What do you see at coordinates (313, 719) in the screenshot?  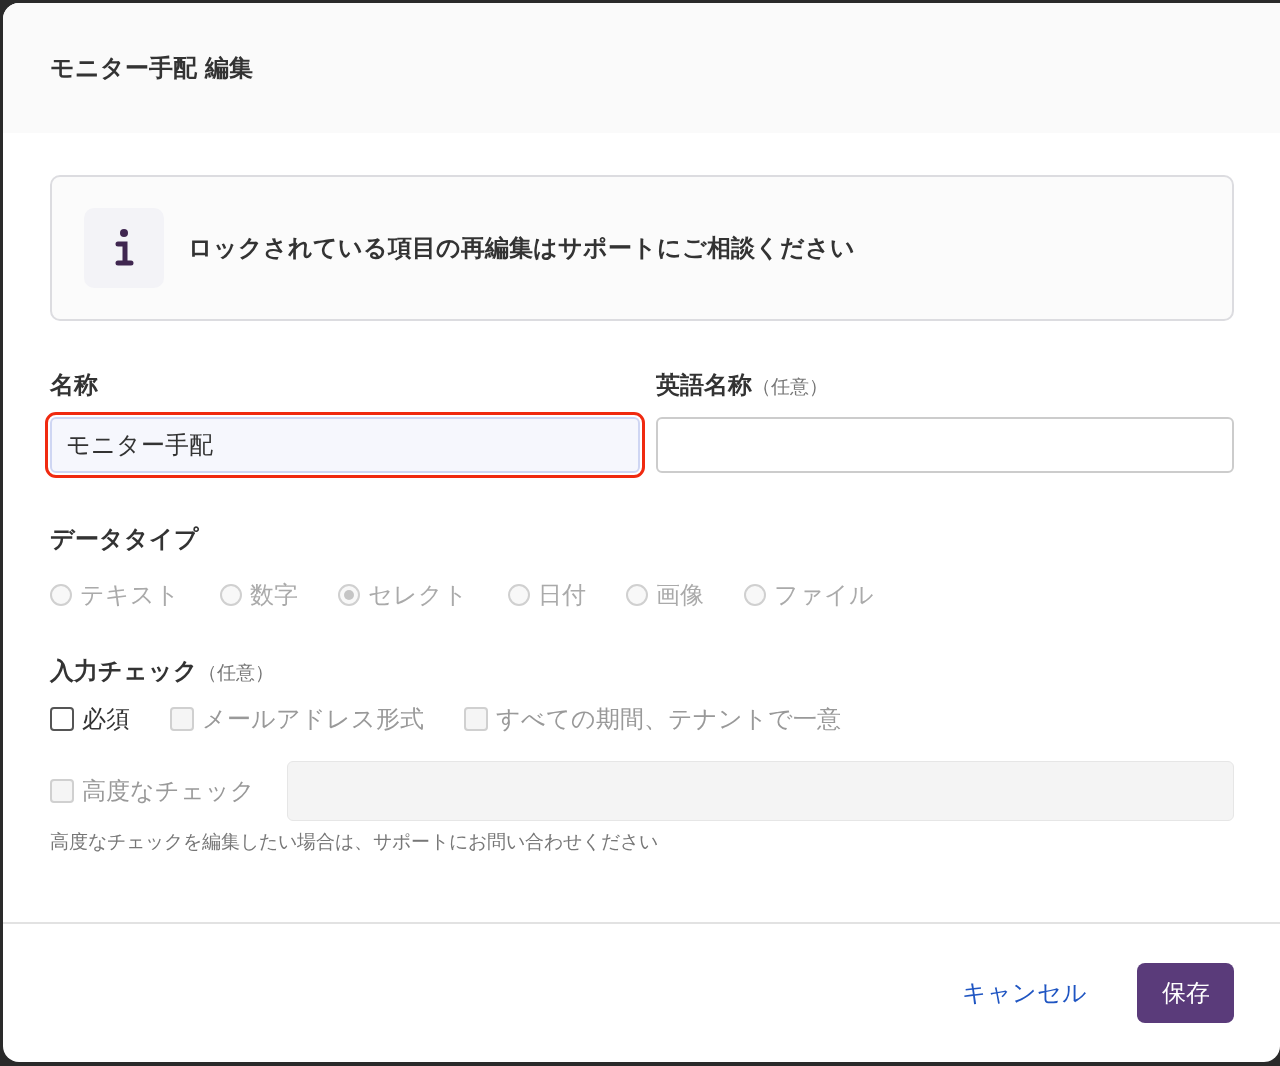 I see `checkbox-label: メールアドレス形式` at bounding box center [313, 719].